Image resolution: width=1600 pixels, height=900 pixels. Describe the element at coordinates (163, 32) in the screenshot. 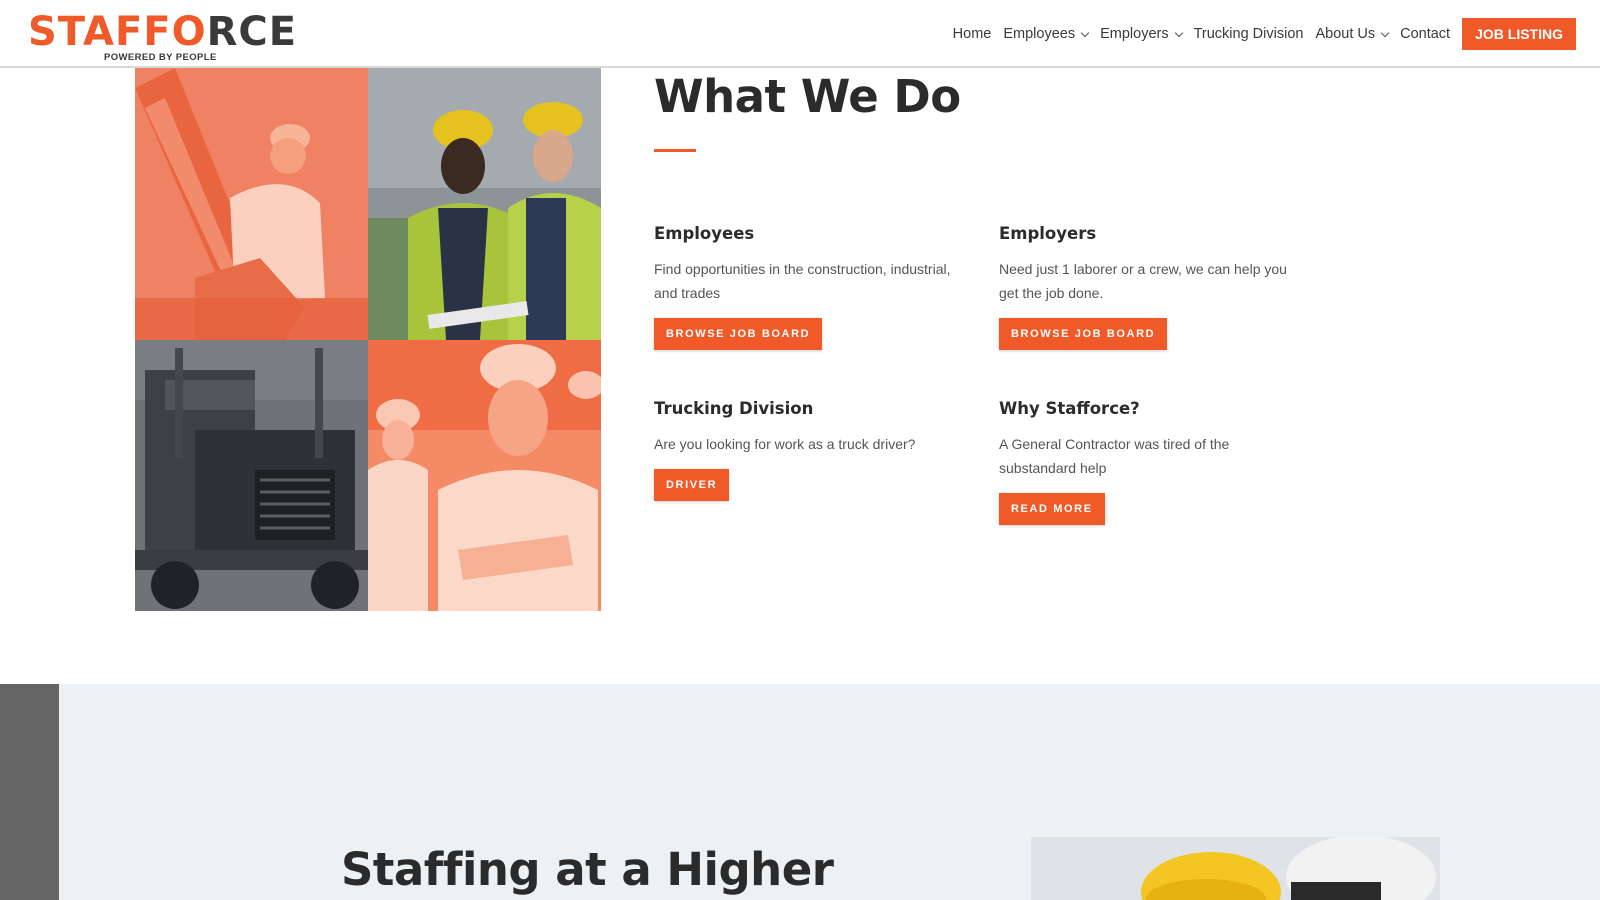

I see `logo-wordmark: STAFFORCE` at that location.